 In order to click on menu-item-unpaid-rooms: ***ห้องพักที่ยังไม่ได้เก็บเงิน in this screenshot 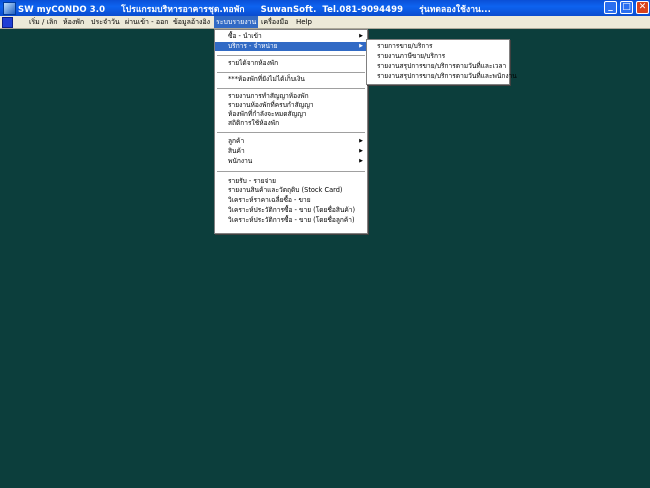, I will do `click(291, 79)`.